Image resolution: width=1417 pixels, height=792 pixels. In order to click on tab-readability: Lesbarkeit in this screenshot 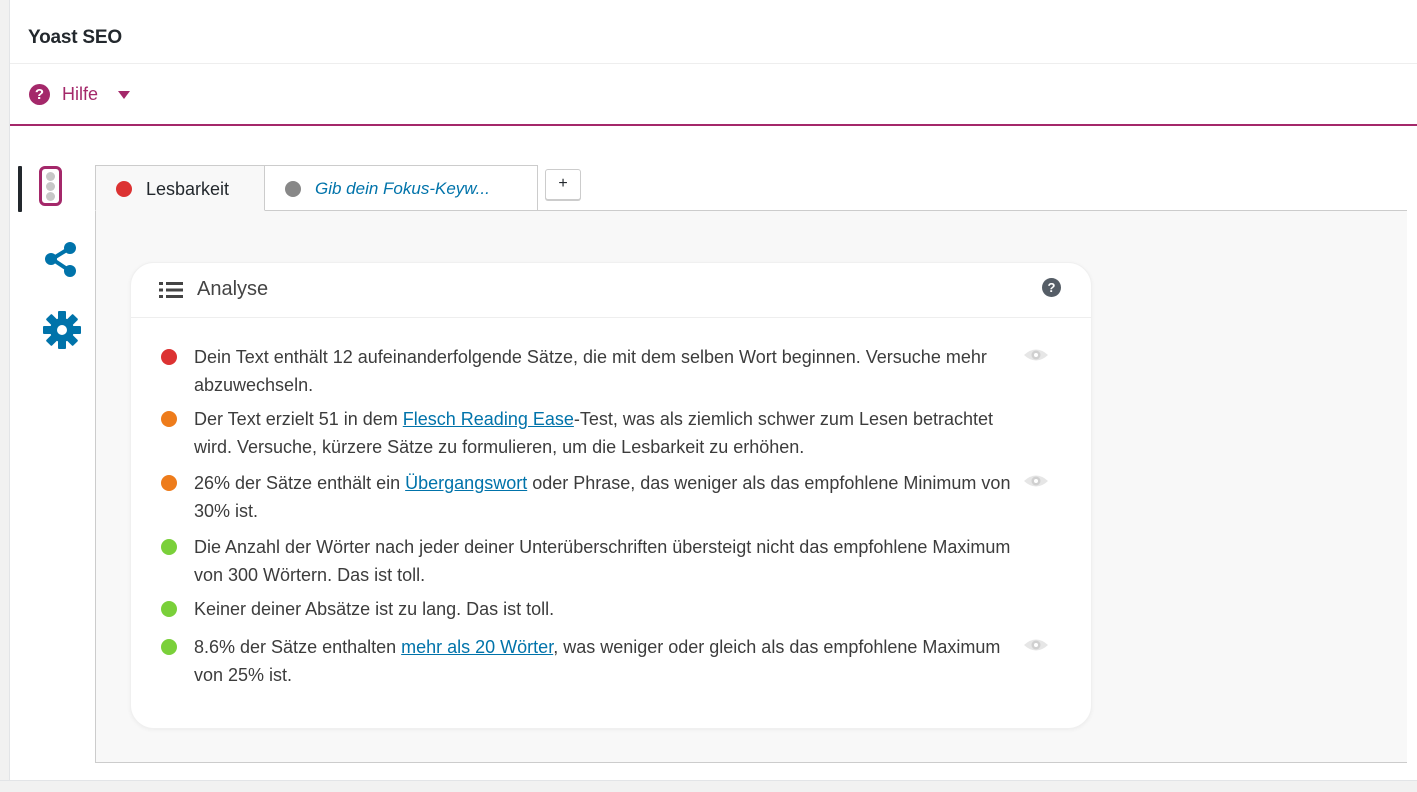, I will do `click(180, 188)`.